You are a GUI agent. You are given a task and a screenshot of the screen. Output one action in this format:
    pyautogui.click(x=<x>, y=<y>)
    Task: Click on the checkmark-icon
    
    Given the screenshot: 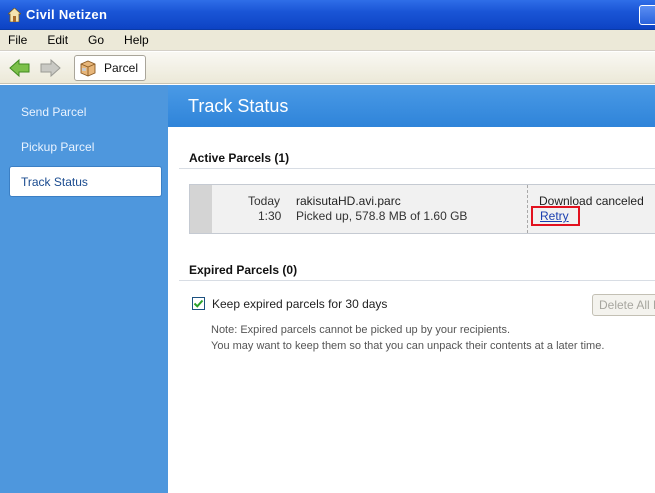 What is the action you would take?
    pyautogui.click(x=198, y=303)
    